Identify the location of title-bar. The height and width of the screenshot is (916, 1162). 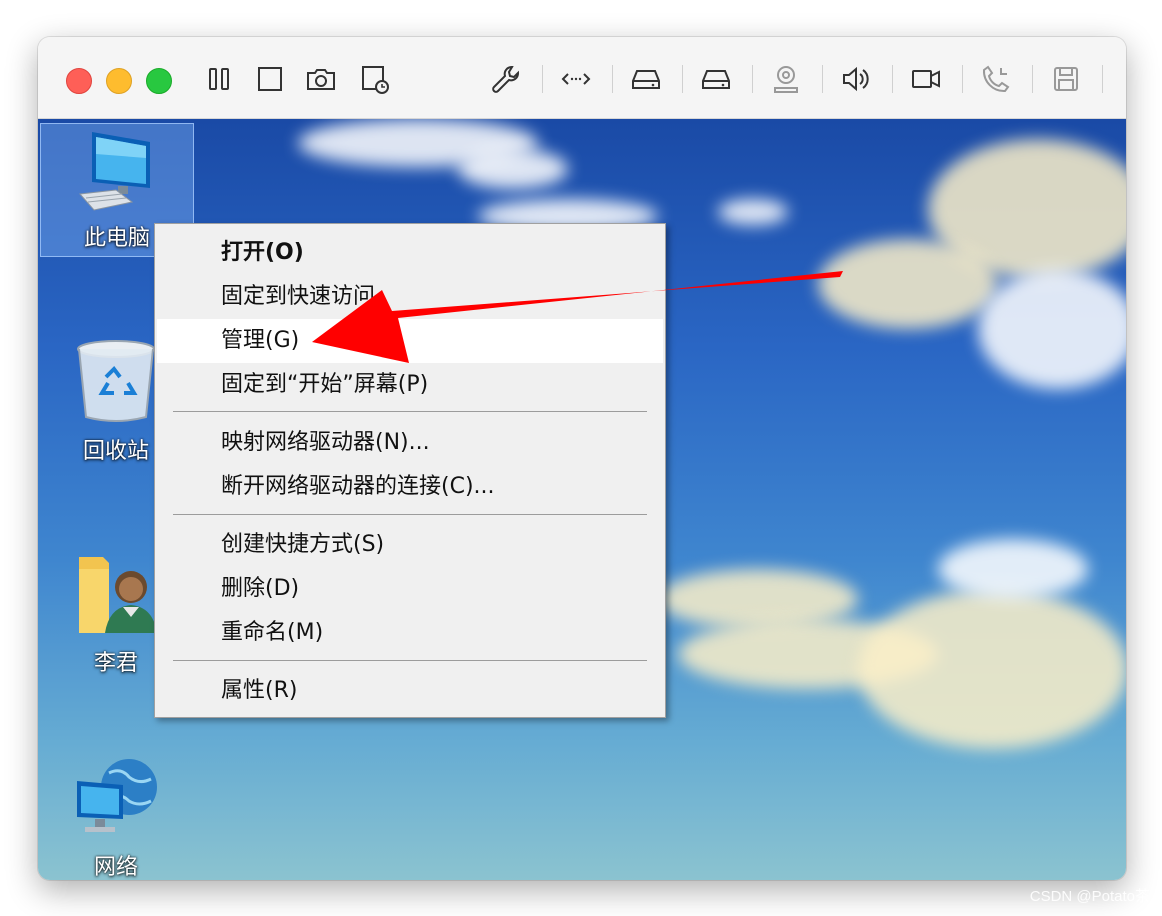
(582, 78).